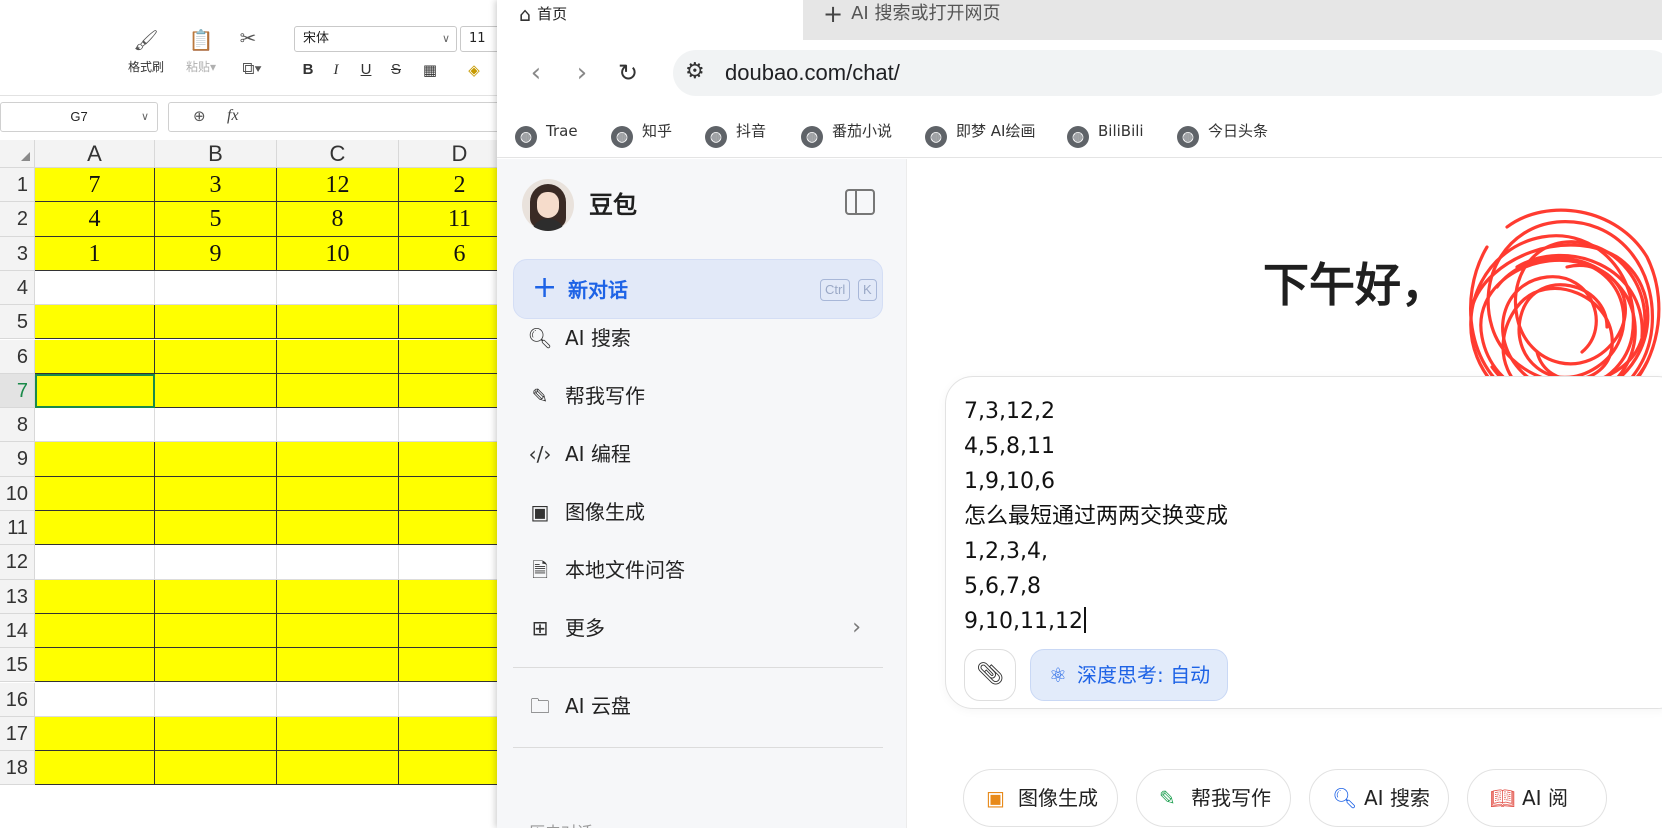 This screenshot has height=828, width=1662. Describe the element at coordinates (17, 493) in the screenshot. I see `row-header: 10` at that location.